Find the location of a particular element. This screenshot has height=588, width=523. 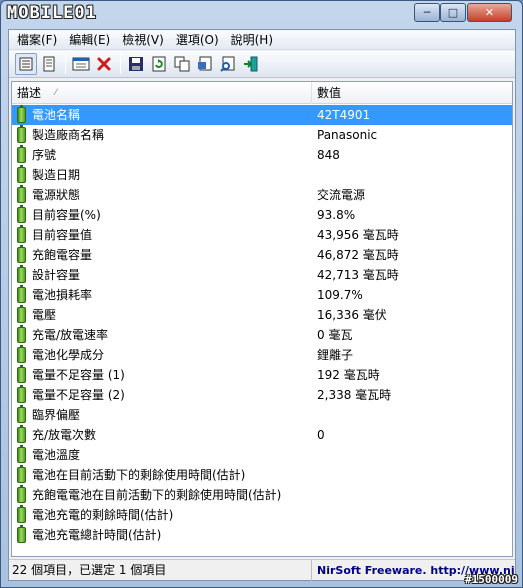

table-row: 充/放電次數 0 is located at coordinates (262, 435).